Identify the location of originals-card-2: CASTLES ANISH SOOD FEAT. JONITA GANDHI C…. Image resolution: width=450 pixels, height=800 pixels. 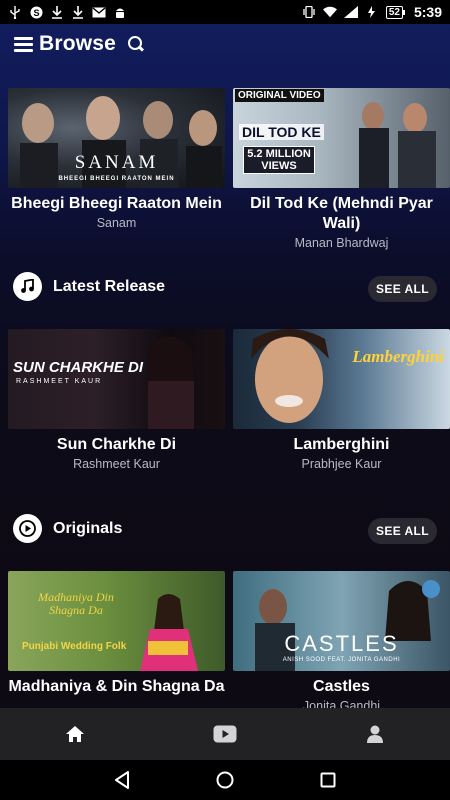
(341, 639).